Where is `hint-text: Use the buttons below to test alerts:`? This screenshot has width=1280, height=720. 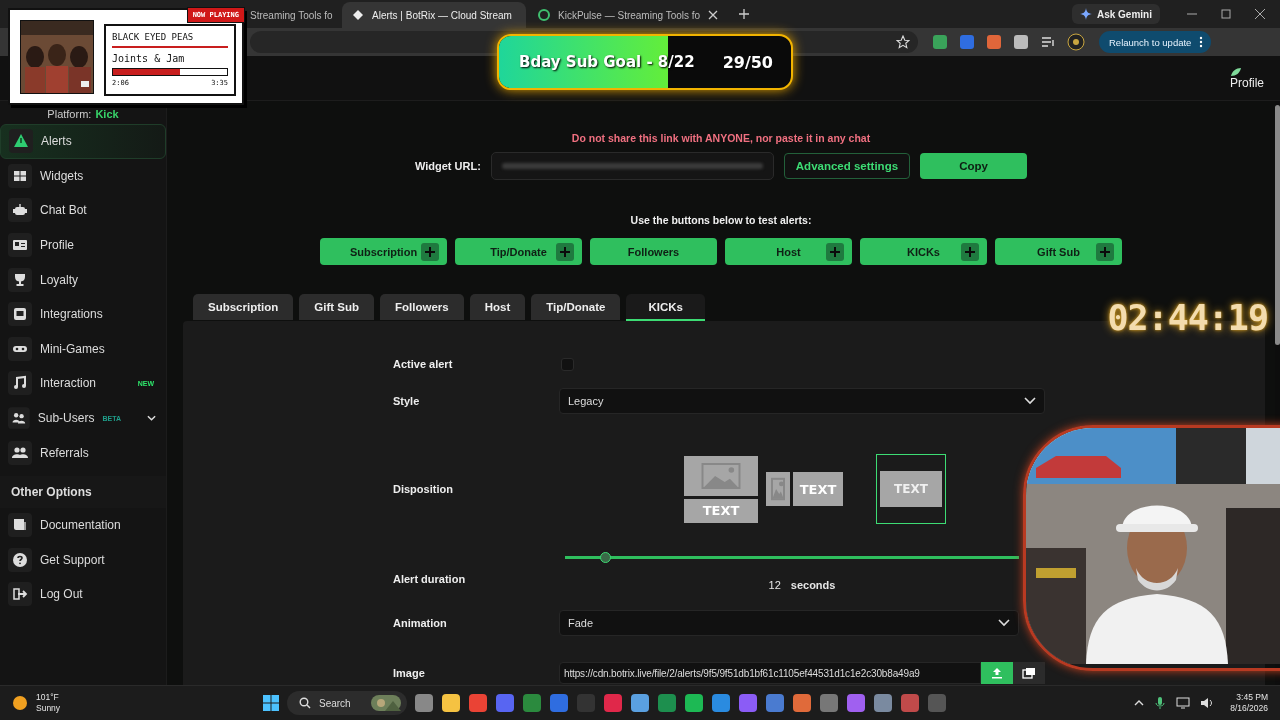
hint-text: Use the buttons below to test alerts: is located at coordinates (721, 220).